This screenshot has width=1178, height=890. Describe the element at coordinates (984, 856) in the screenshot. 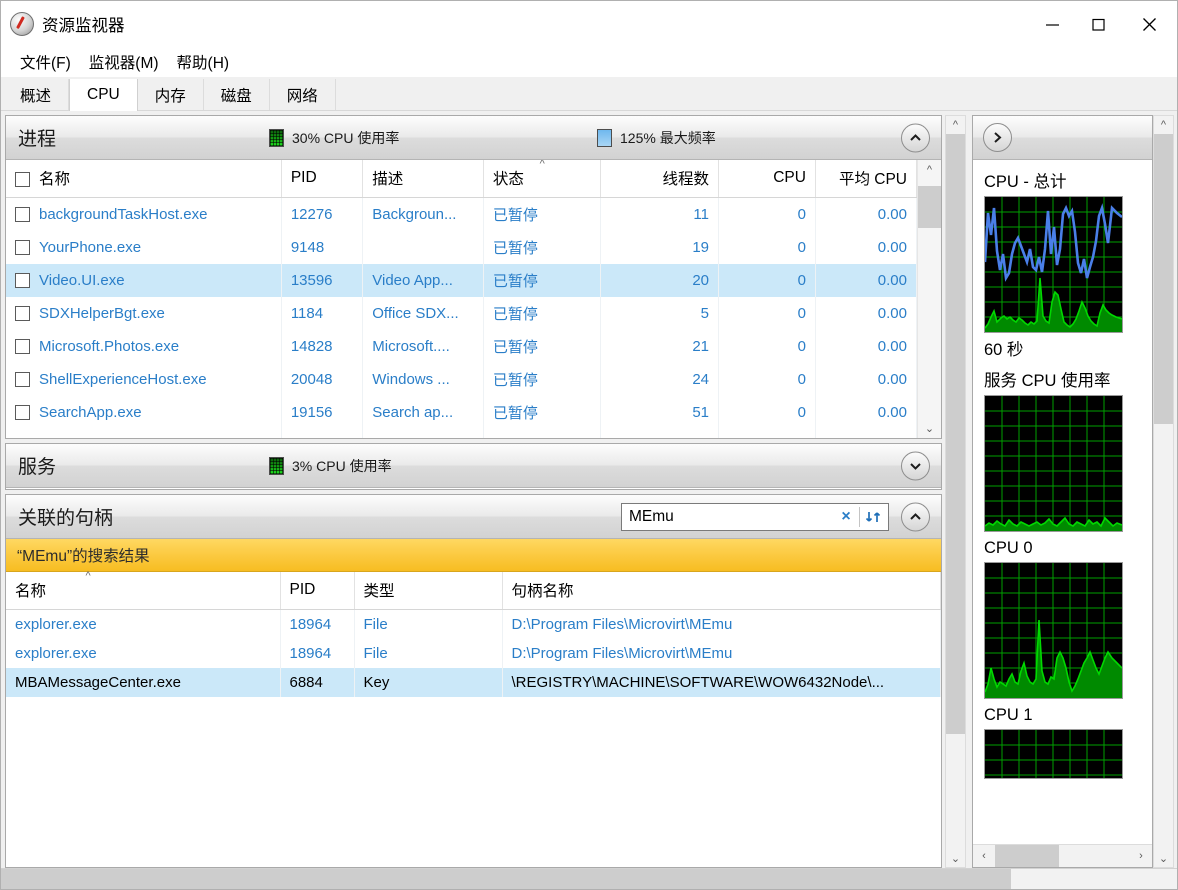

I see `scroll-left-icon: ‹` at that location.